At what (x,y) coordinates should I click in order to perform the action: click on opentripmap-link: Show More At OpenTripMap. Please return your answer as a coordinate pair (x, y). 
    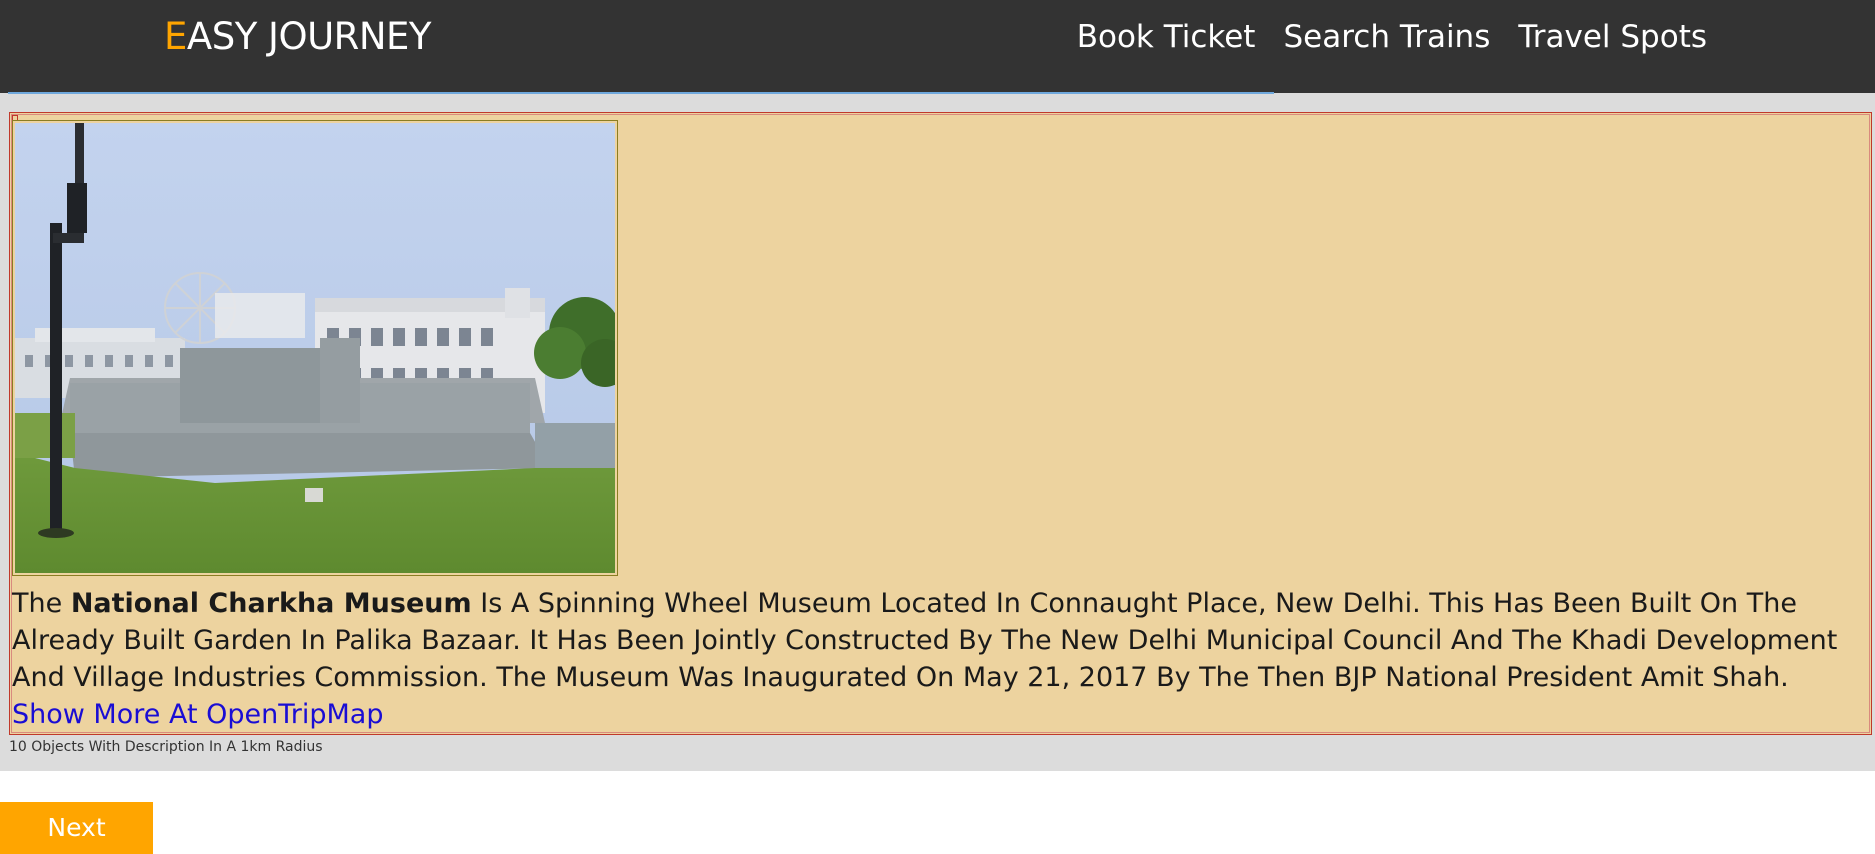
    Looking at the image, I should click on (197, 714).